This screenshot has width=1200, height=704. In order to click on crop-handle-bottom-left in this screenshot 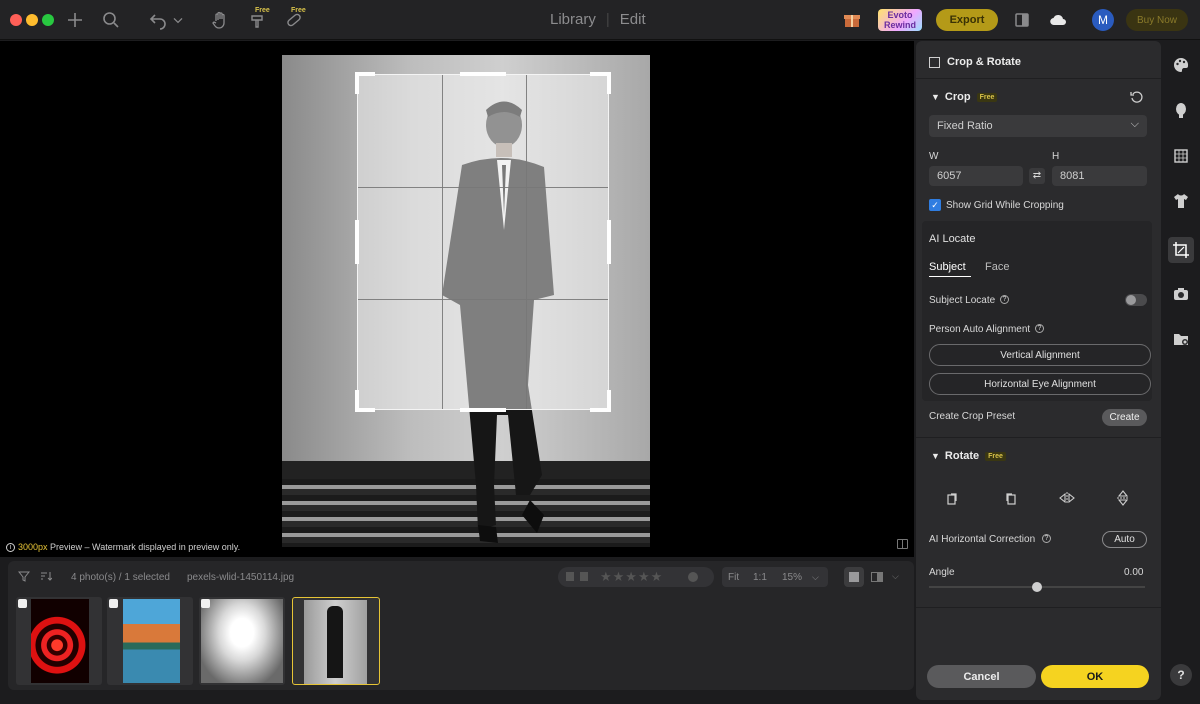, I will do `click(357, 401)`.